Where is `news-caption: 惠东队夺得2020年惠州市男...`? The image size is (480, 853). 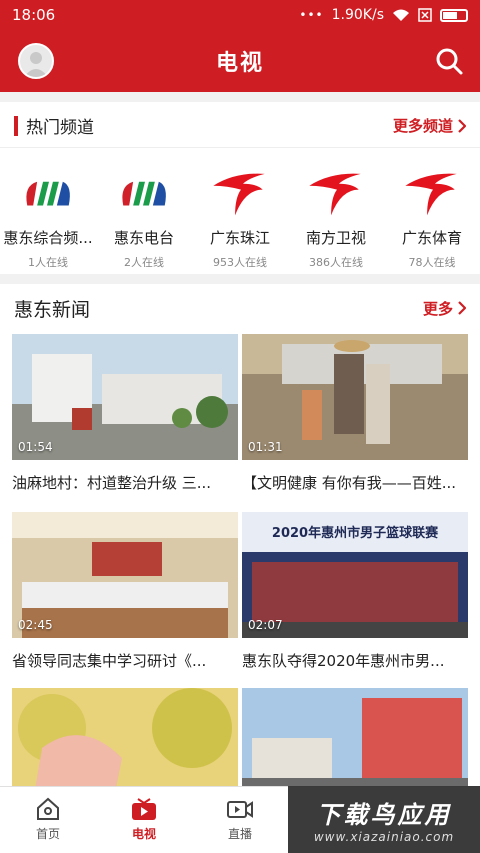
news-caption: 惠东队夺得2020年惠州市男... is located at coordinates (343, 661).